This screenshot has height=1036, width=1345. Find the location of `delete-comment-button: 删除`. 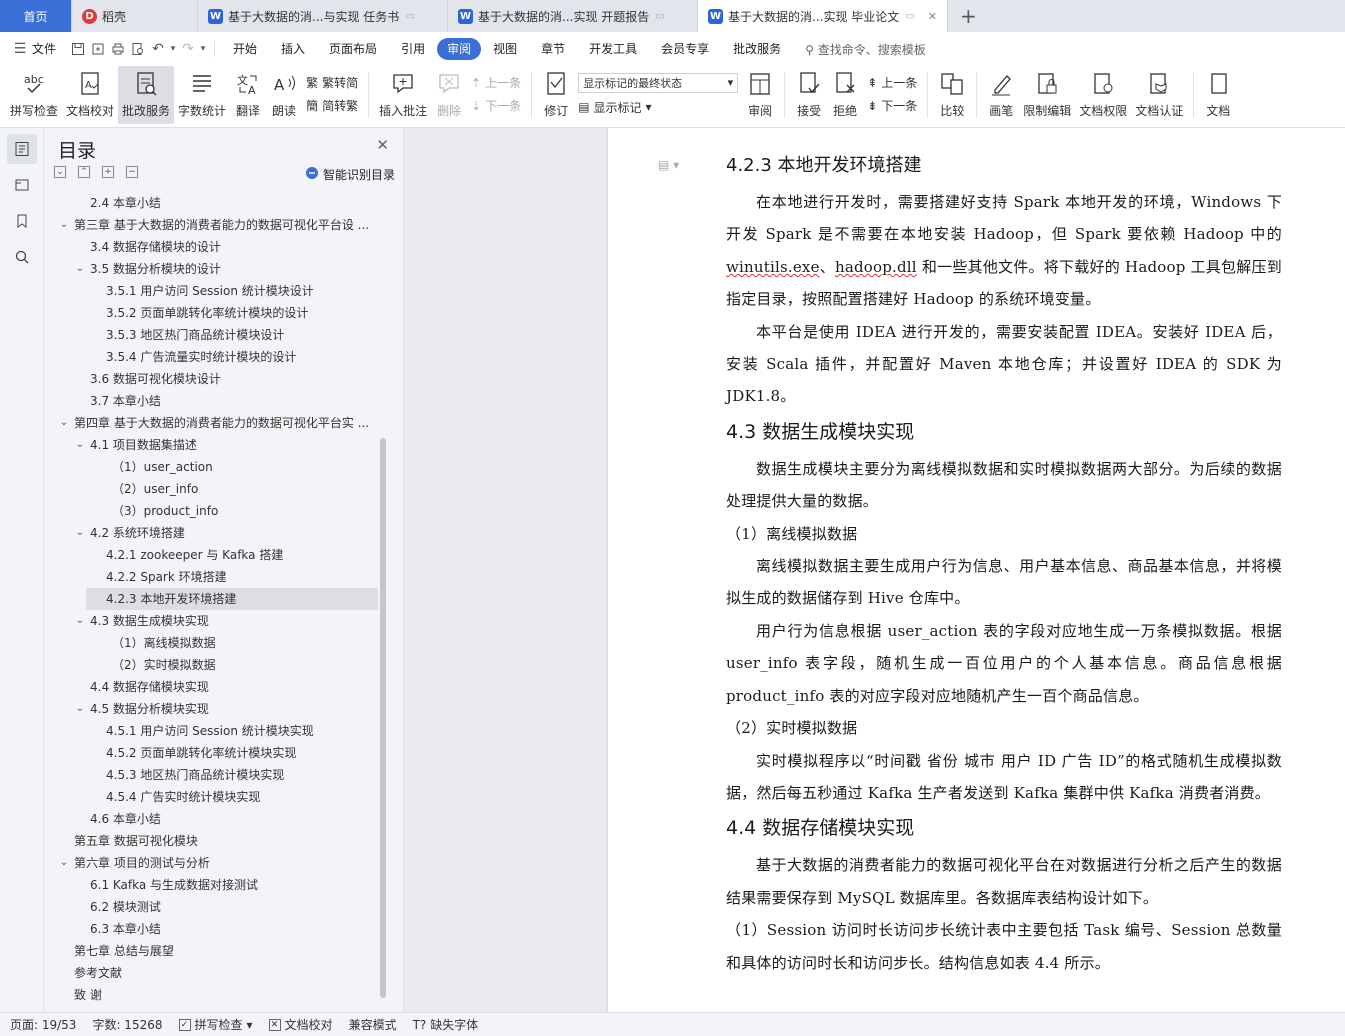

delete-comment-button: 删除 is located at coordinates (449, 95).